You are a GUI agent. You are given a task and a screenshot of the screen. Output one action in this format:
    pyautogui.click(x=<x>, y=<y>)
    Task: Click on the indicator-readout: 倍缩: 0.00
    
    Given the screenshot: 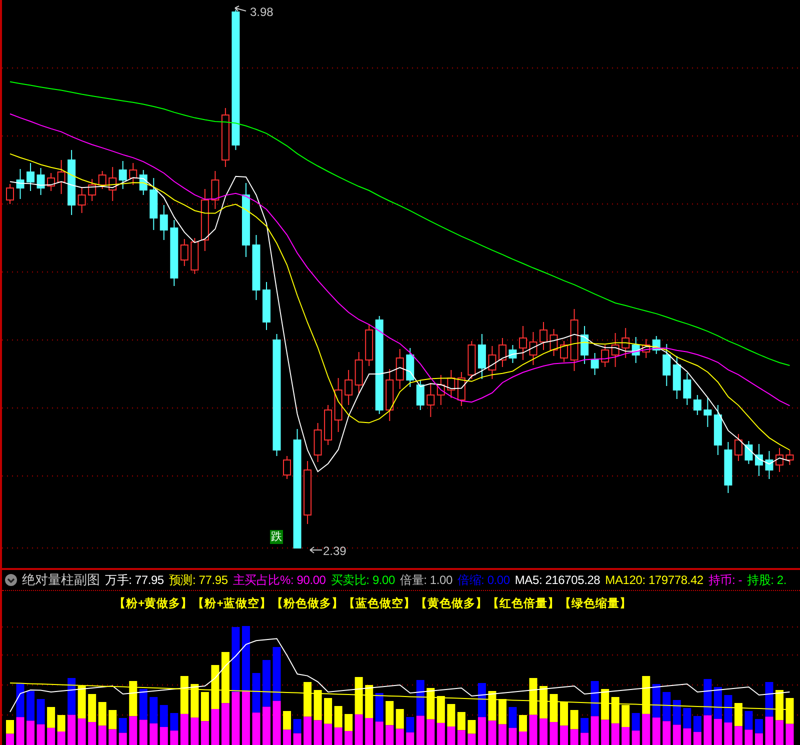 What is the action you would take?
    pyautogui.click(x=483, y=580)
    